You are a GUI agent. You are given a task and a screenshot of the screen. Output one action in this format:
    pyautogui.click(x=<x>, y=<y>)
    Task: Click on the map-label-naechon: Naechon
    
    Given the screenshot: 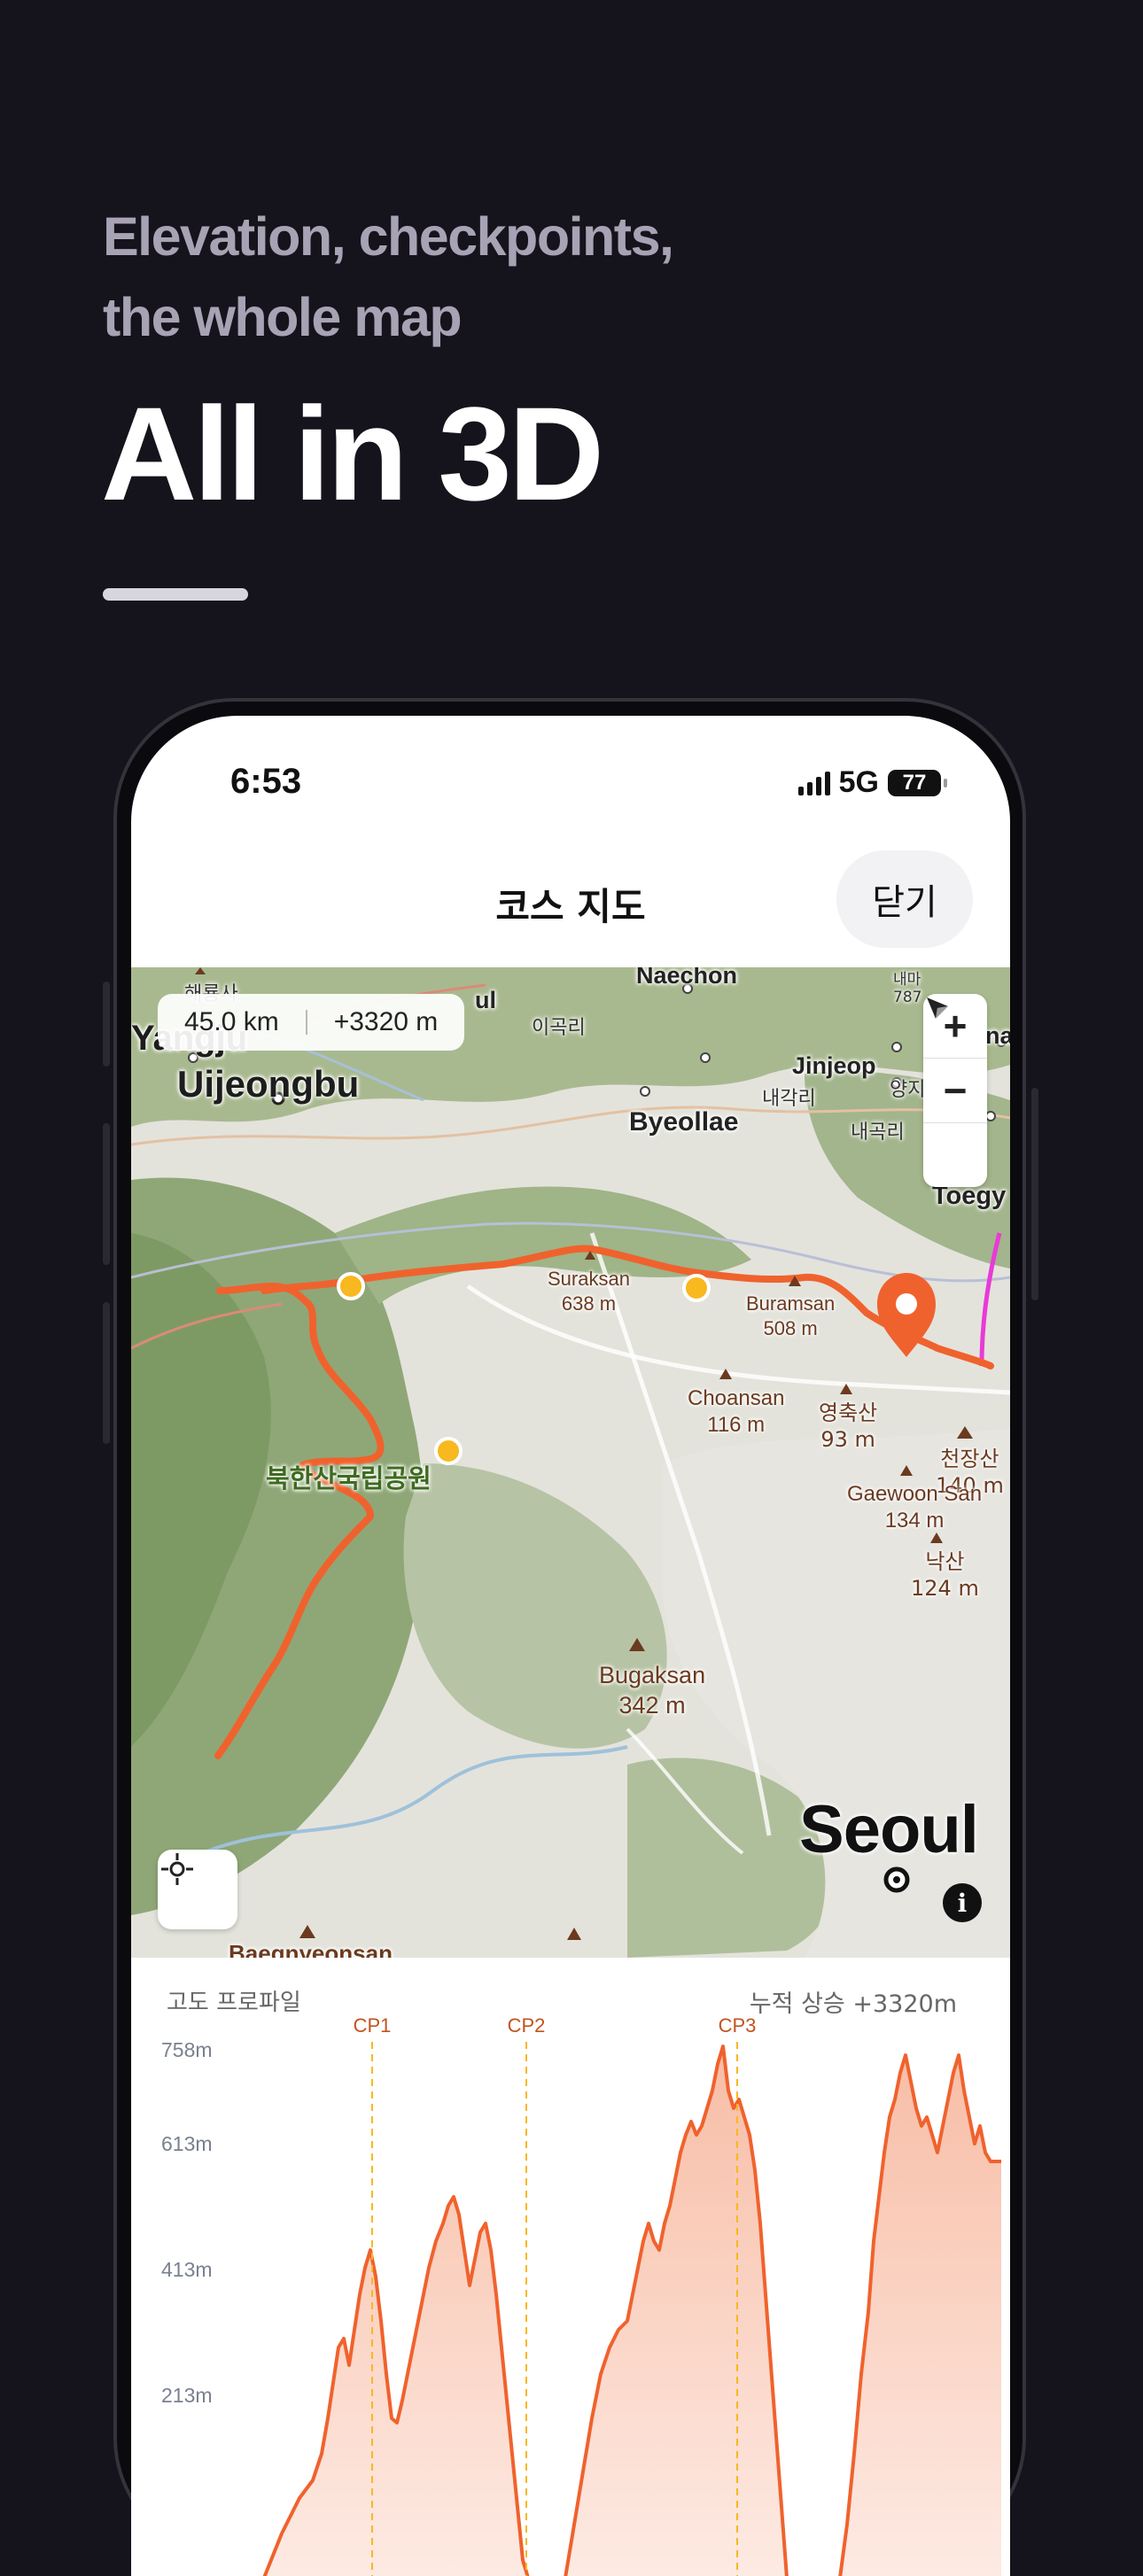 What is the action you would take?
    pyautogui.click(x=687, y=978)
    